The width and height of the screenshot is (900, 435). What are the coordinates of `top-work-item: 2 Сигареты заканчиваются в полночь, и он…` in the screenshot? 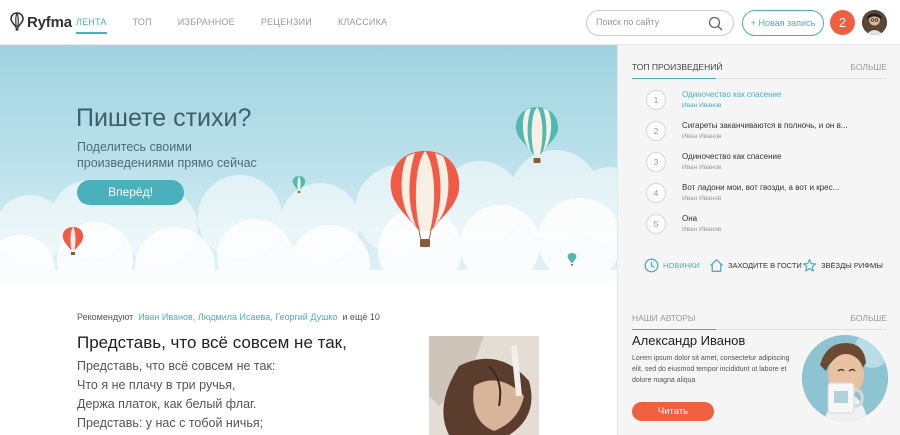 It's located at (763, 134).